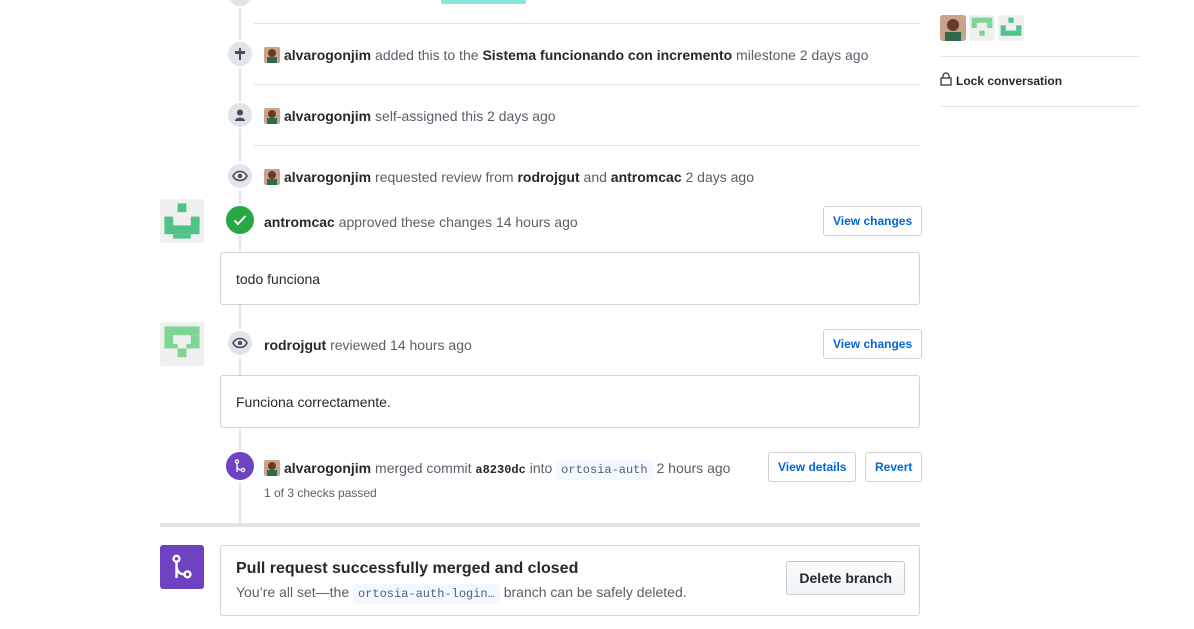 This screenshot has height=629, width=1194. I want to click on comment-body: todo funciona, so click(278, 278).